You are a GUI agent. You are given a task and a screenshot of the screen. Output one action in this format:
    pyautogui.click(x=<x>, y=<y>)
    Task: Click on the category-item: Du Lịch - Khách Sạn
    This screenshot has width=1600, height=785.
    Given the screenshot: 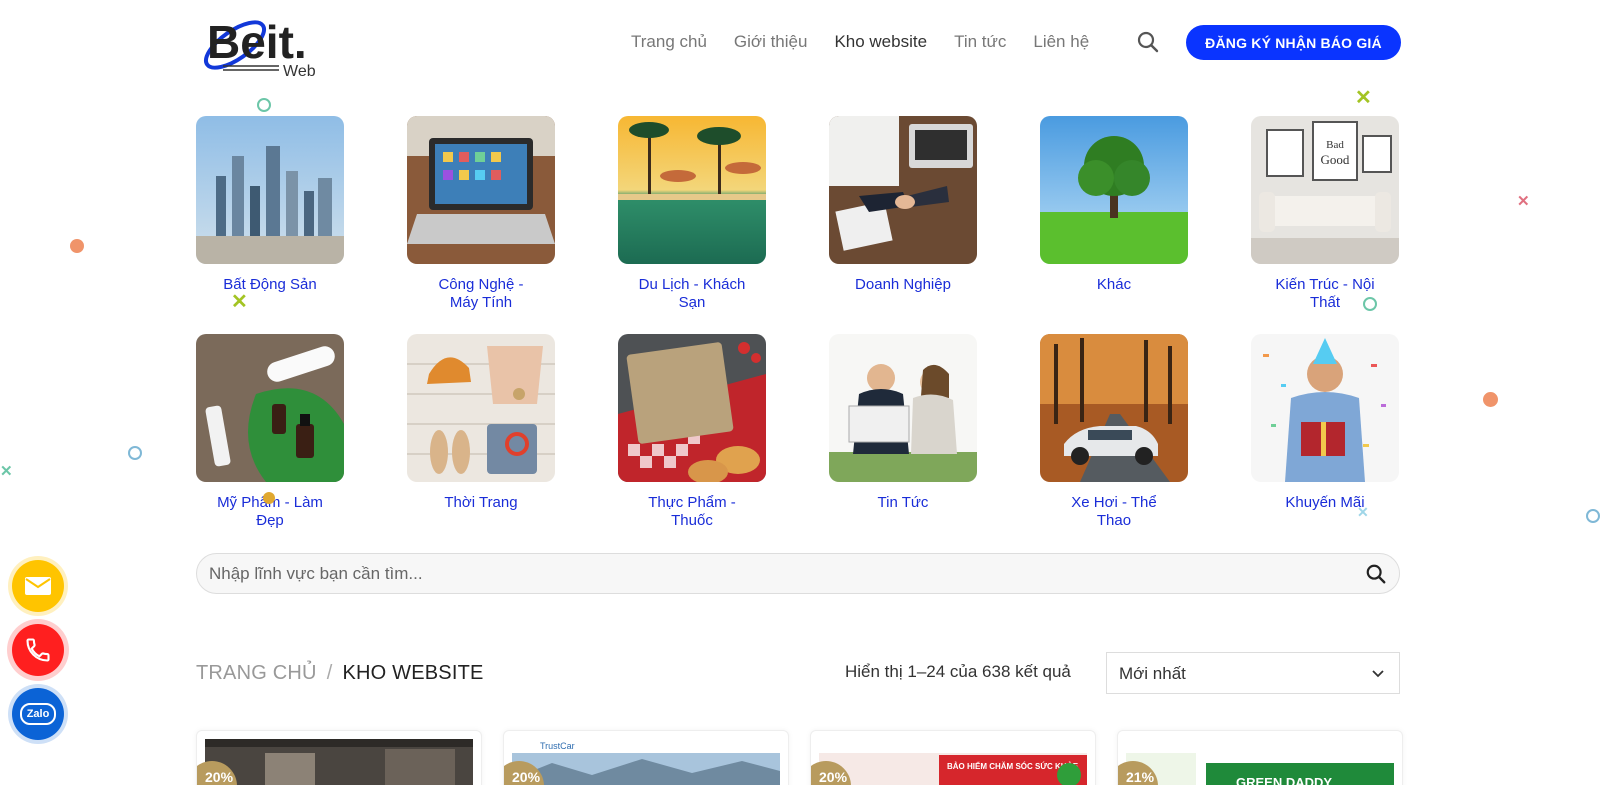 What is the action you would take?
    pyautogui.click(x=692, y=214)
    